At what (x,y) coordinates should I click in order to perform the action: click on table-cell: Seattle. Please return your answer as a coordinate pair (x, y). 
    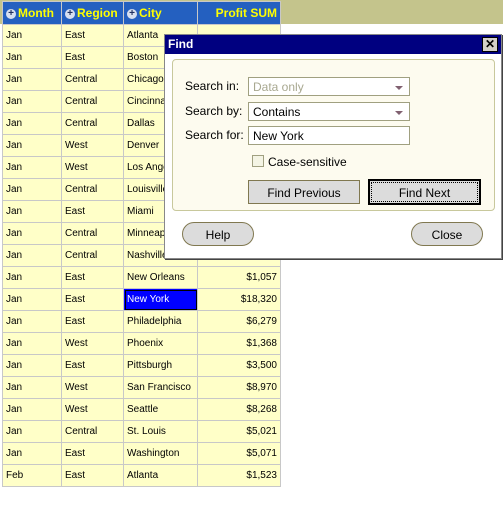
    Looking at the image, I should click on (160, 409).